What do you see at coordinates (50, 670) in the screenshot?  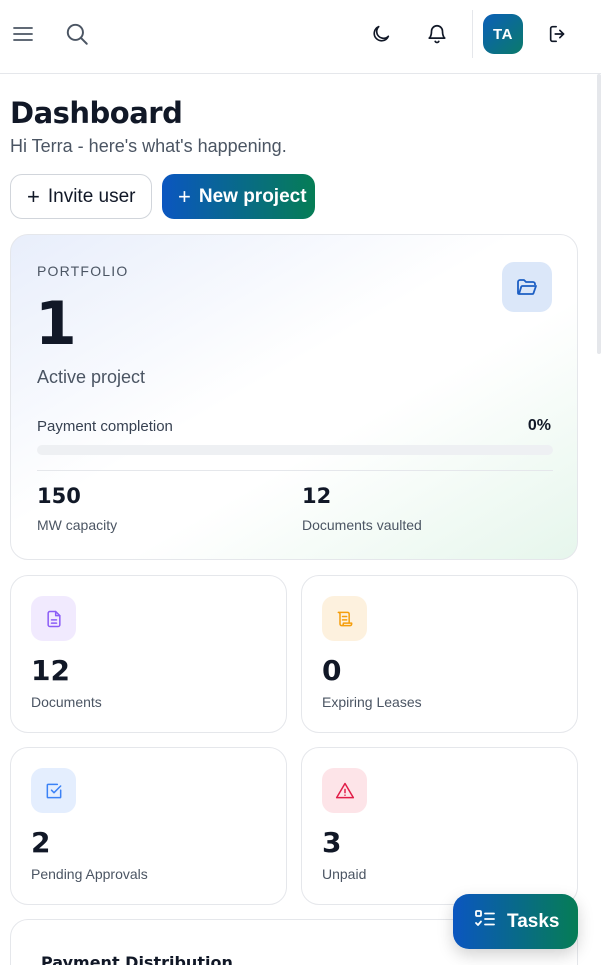 I see `documents-count: 12` at bounding box center [50, 670].